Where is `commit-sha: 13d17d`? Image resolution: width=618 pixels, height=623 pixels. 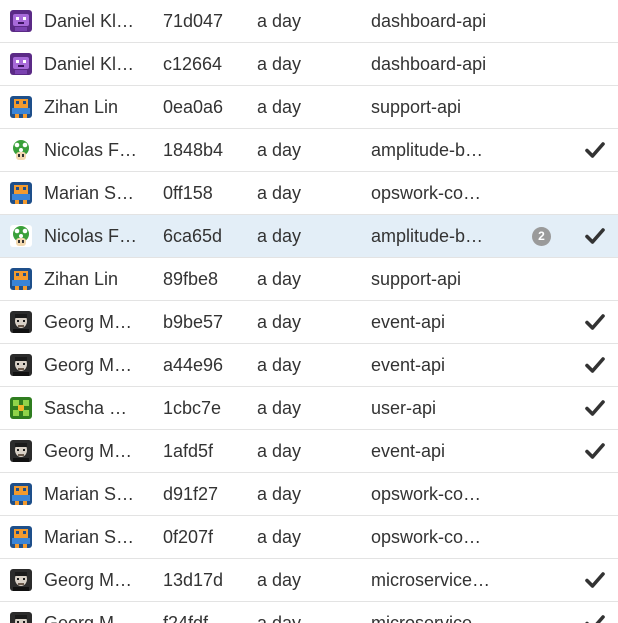 commit-sha: 13d17d is located at coordinates (193, 580).